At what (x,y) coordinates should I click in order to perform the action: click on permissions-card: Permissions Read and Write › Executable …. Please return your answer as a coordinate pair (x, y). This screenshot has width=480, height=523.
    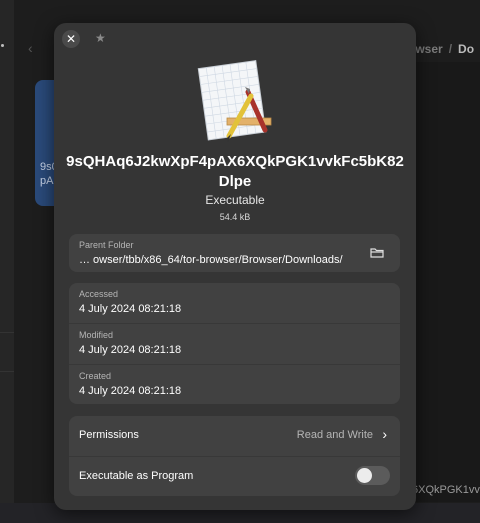
    Looking at the image, I should click on (234, 456).